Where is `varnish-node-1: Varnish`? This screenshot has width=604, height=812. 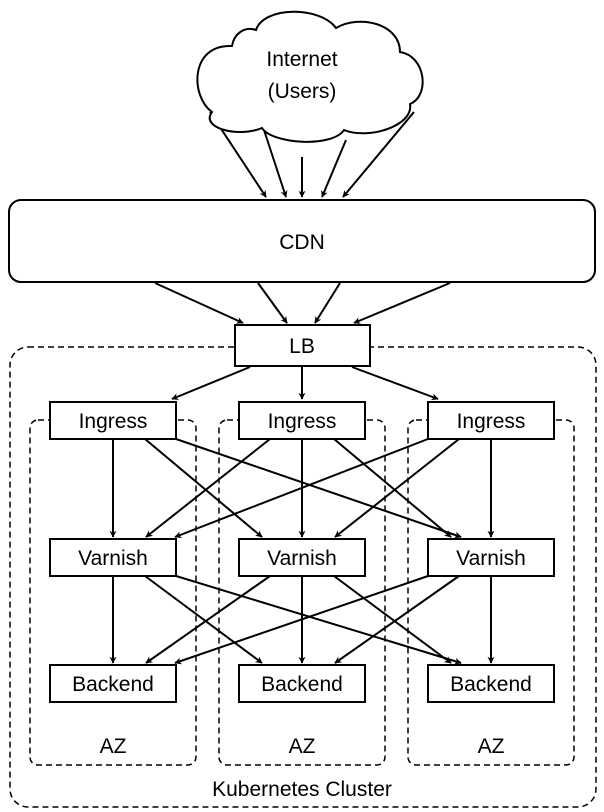 varnish-node-1: Varnish is located at coordinates (302, 557).